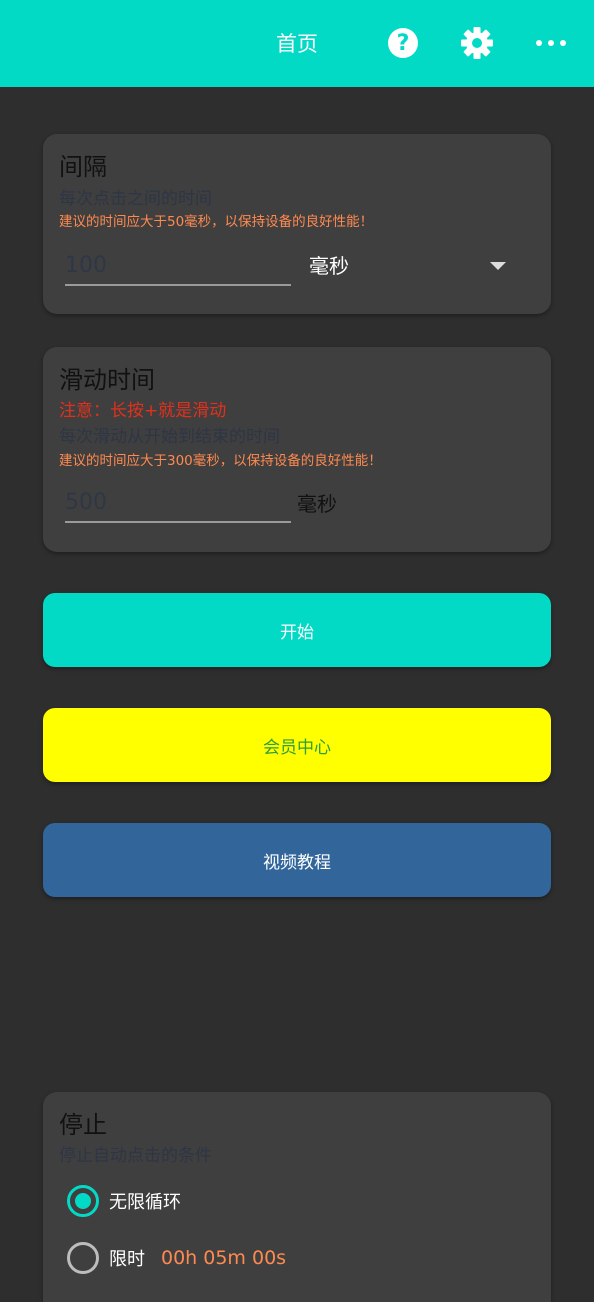 The image size is (594, 1302). I want to click on interval-card: 间隔 每次点击之间的时间 建议的时间应大于50毫秒，以保持设备的良好性能！ 毫秒, so click(297, 224).